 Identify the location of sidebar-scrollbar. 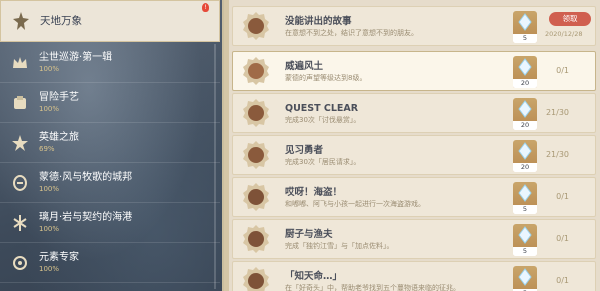
(215, 166).